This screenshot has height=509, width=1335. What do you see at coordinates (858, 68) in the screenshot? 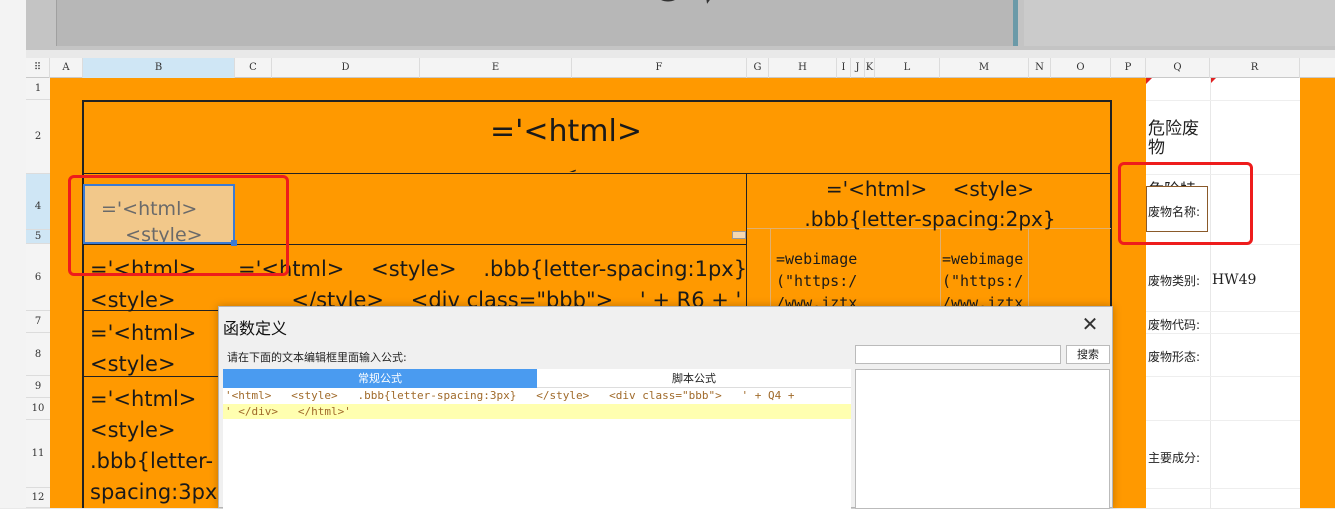
I see `column-header-j: J` at bounding box center [858, 68].